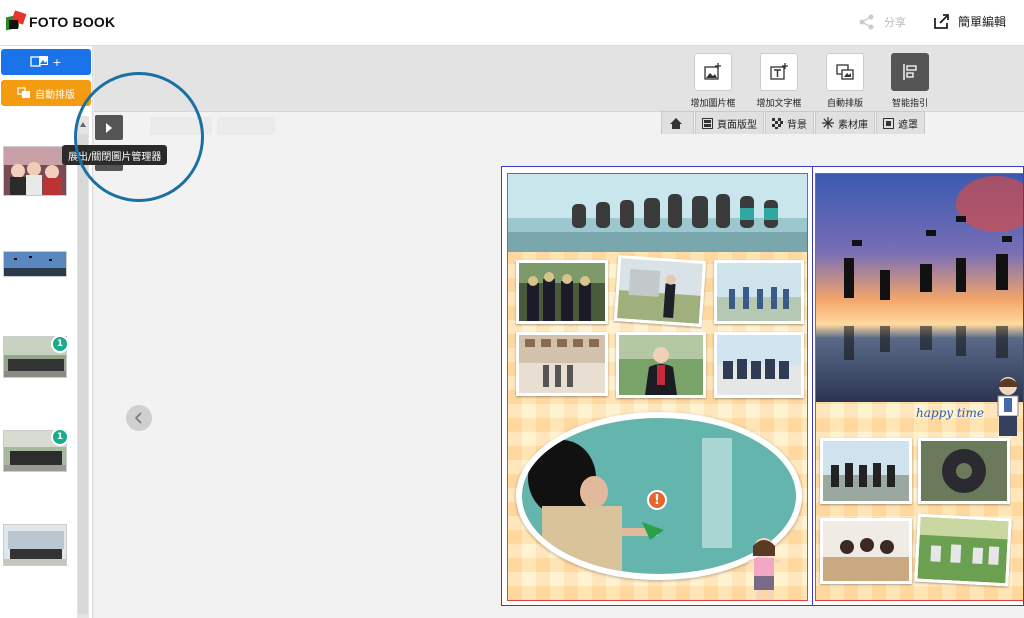 The image size is (1024, 618). Describe the element at coordinates (779, 104) in the screenshot. I see `add-text-frame-label: 增加文字框` at that location.